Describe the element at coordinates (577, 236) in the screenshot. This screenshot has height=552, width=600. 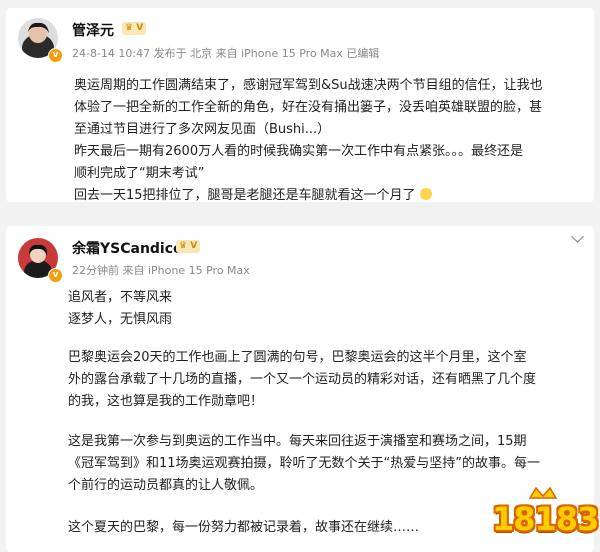
I see `chevron-down-icon` at that location.